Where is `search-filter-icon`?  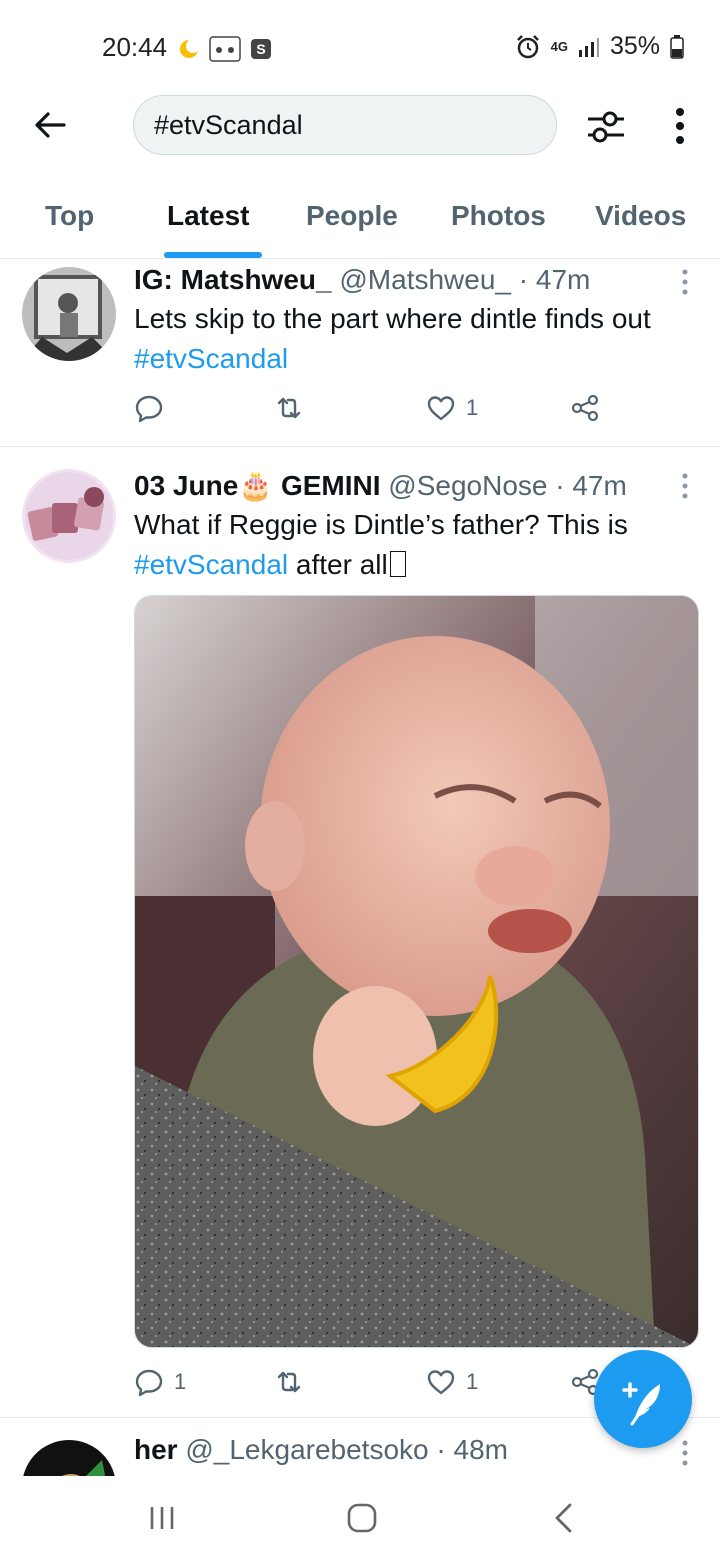 search-filter-icon is located at coordinates (606, 127).